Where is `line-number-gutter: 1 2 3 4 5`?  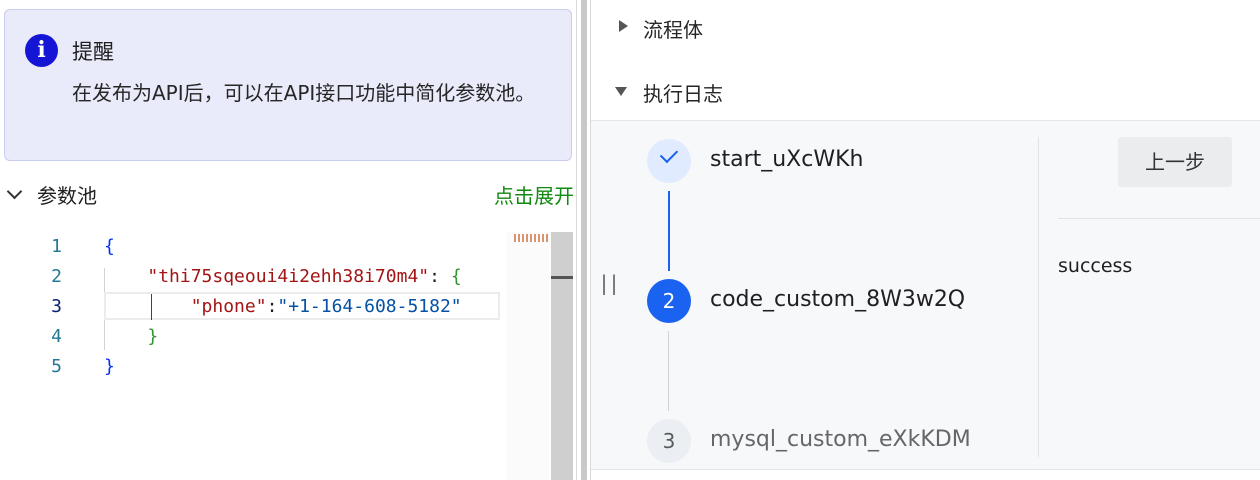 line-number-gutter: 1 2 3 4 5 is located at coordinates (40, 303).